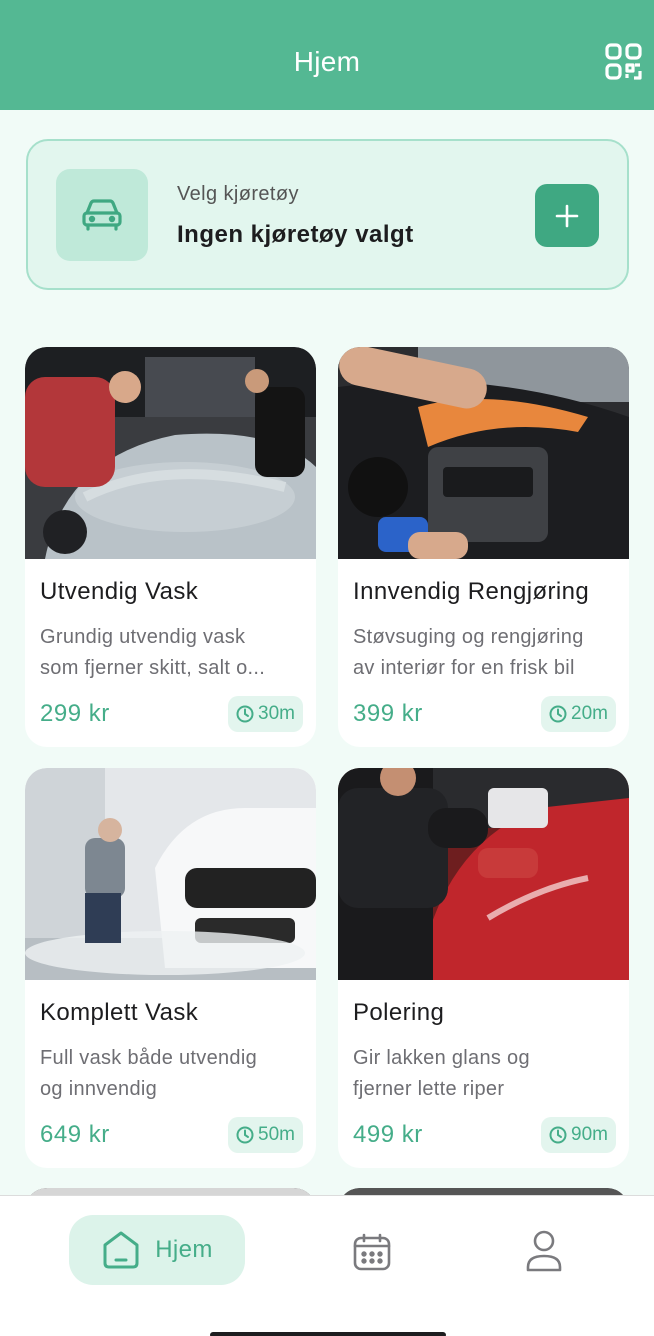 Image resolution: width=654 pixels, height=1336 pixels. What do you see at coordinates (102, 215) in the screenshot?
I see `car-icon` at bounding box center [102, 215].